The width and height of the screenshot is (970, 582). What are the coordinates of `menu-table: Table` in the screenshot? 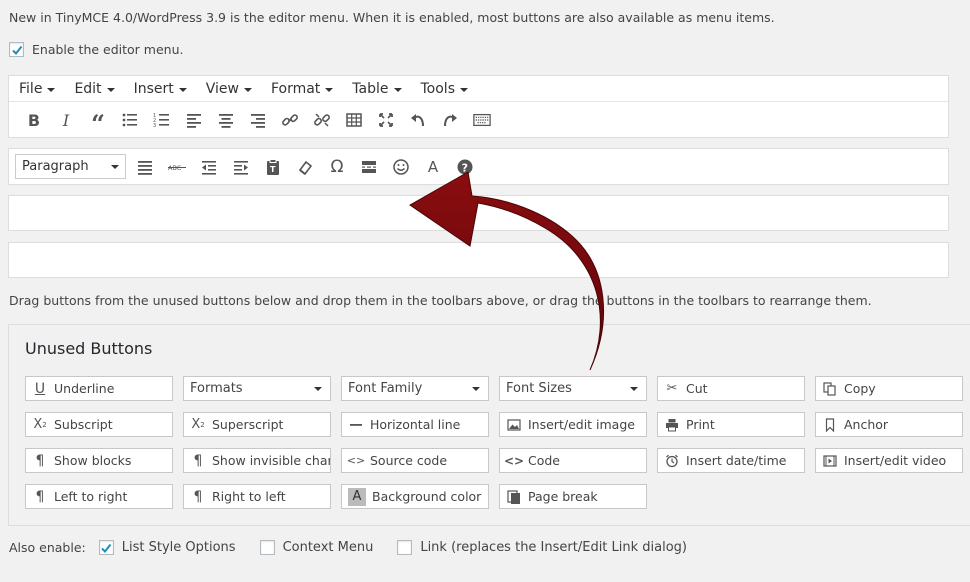 It's located at (377, 89).